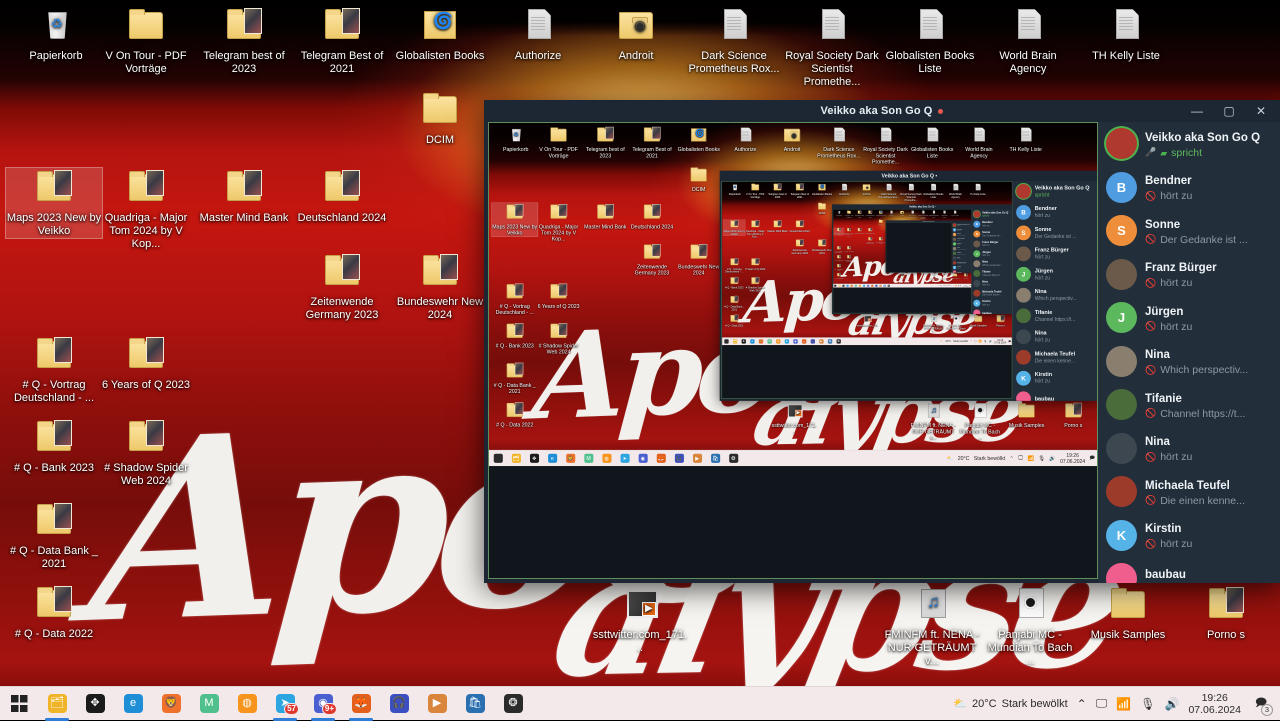  What do you see at coordinates (1229, 111) in the screenshot?
I see `maximize-icon: ▢` at bounding box center [1229, 111].